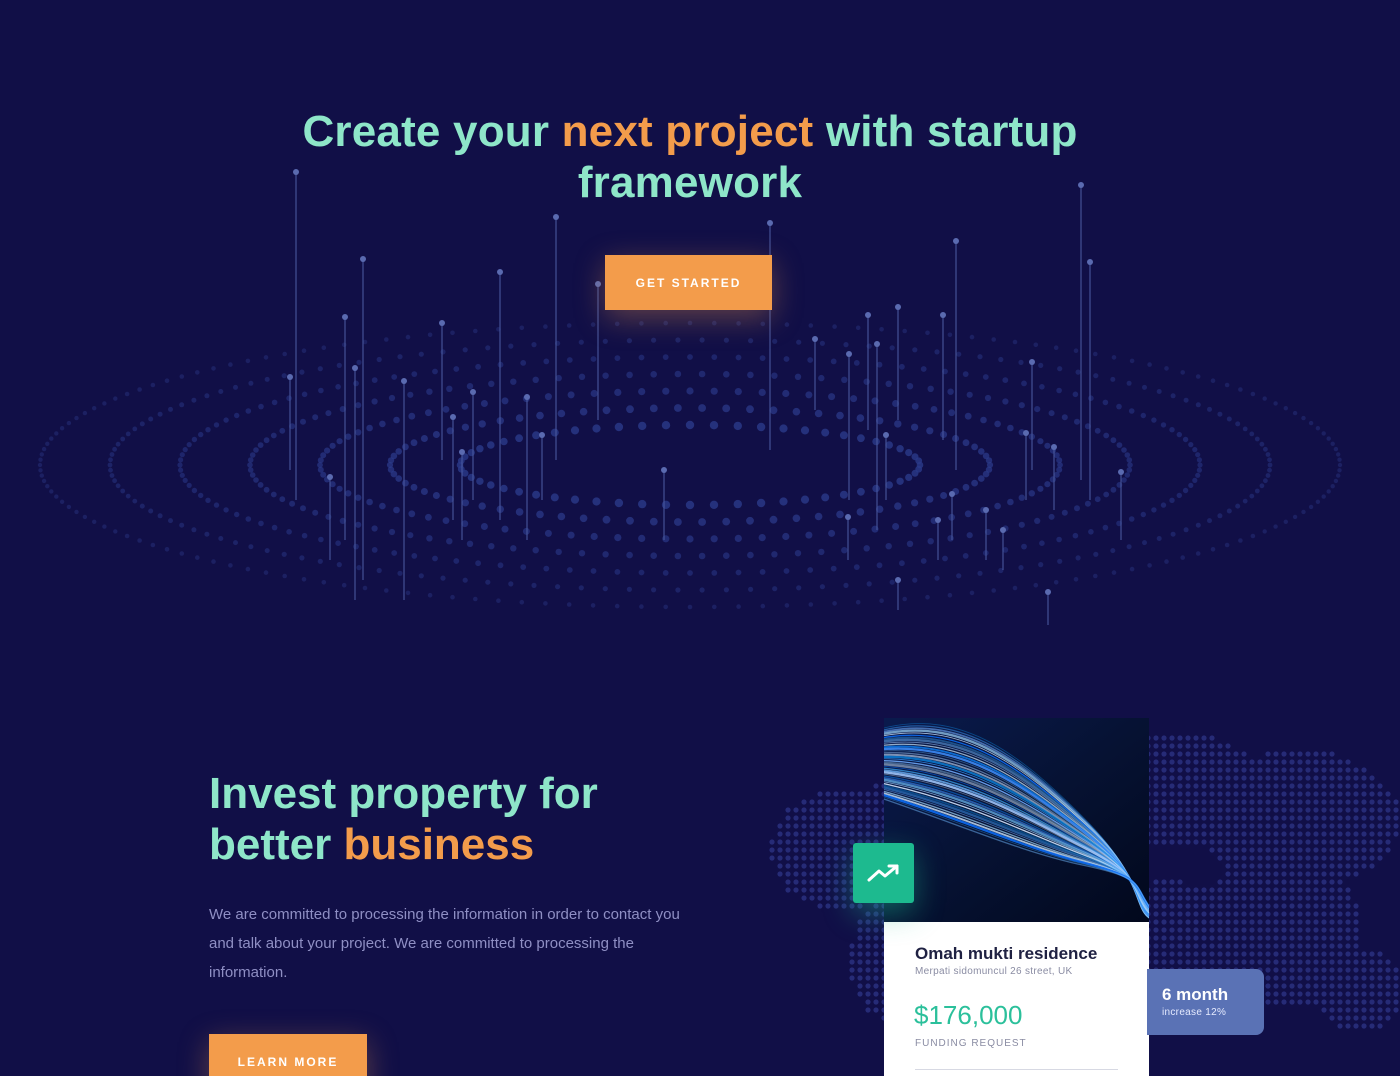  What do you see at coordinates (688, 282) in the screenshot?
I see `get-started-button: GET STARTED` at bounding box center [688, 282].